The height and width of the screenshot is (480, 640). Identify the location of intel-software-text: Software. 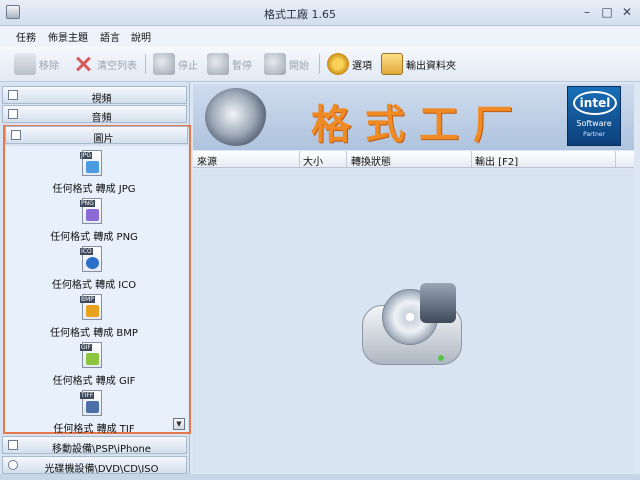
(594, 123).